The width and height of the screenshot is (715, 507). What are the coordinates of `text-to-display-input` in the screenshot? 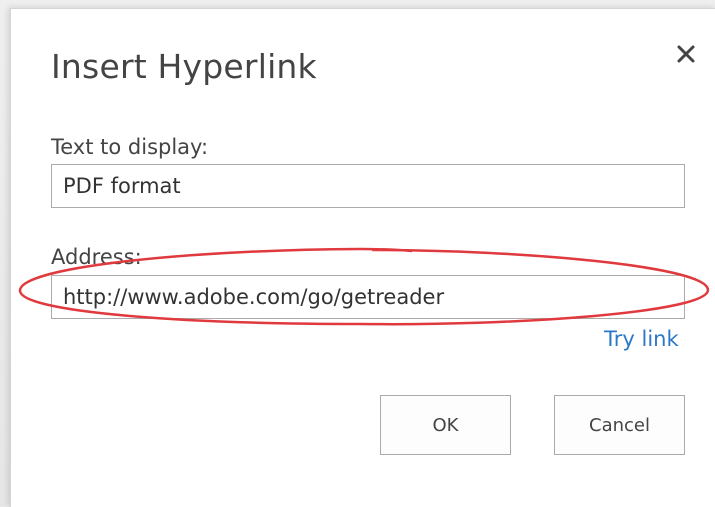 It's located at (368, 186).